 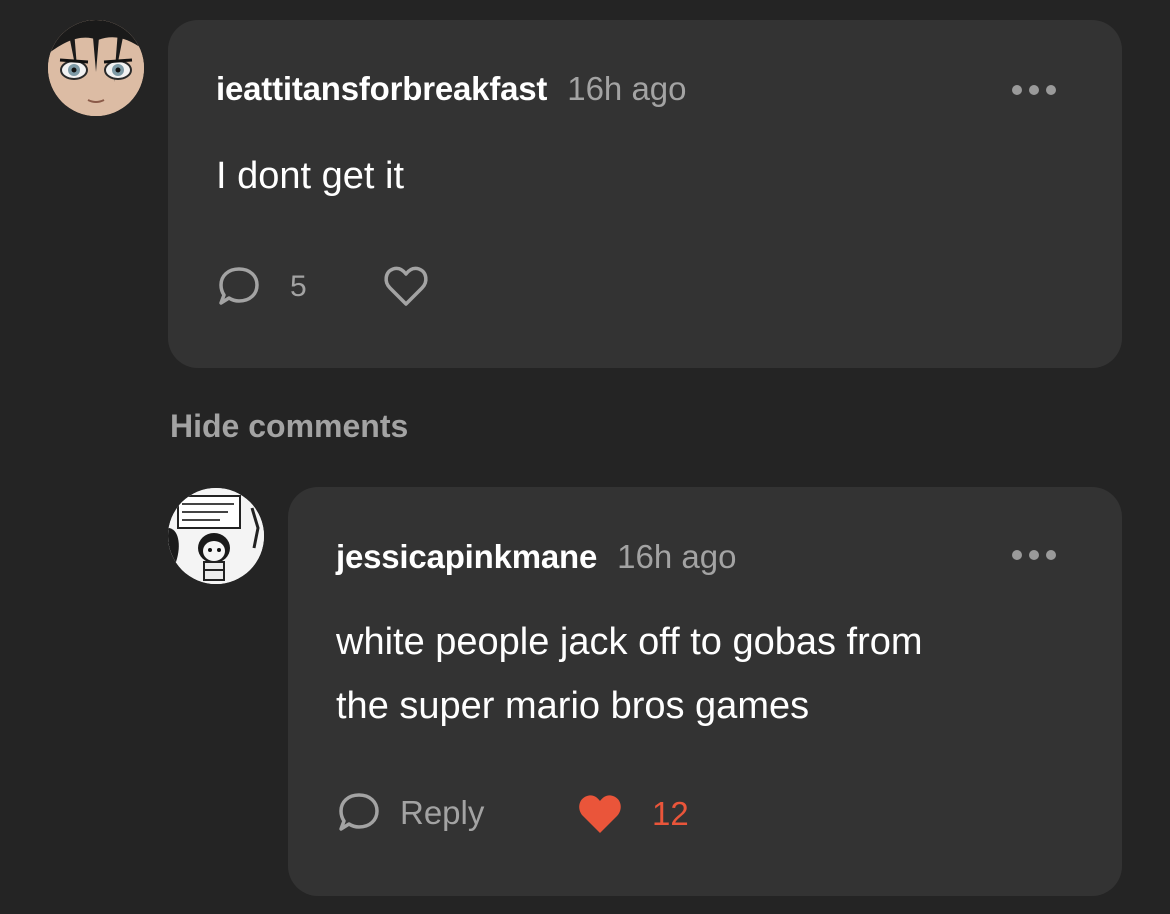 I want to click on like-button: 12, so click(x=632, y=814).